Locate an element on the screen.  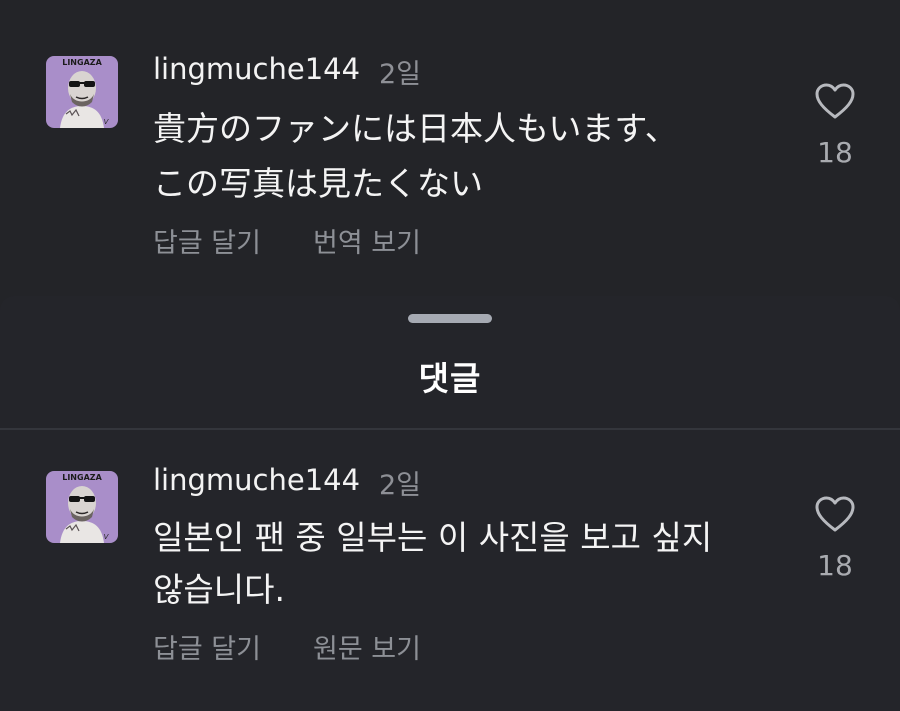
divider is located at coordinates (450, 429).